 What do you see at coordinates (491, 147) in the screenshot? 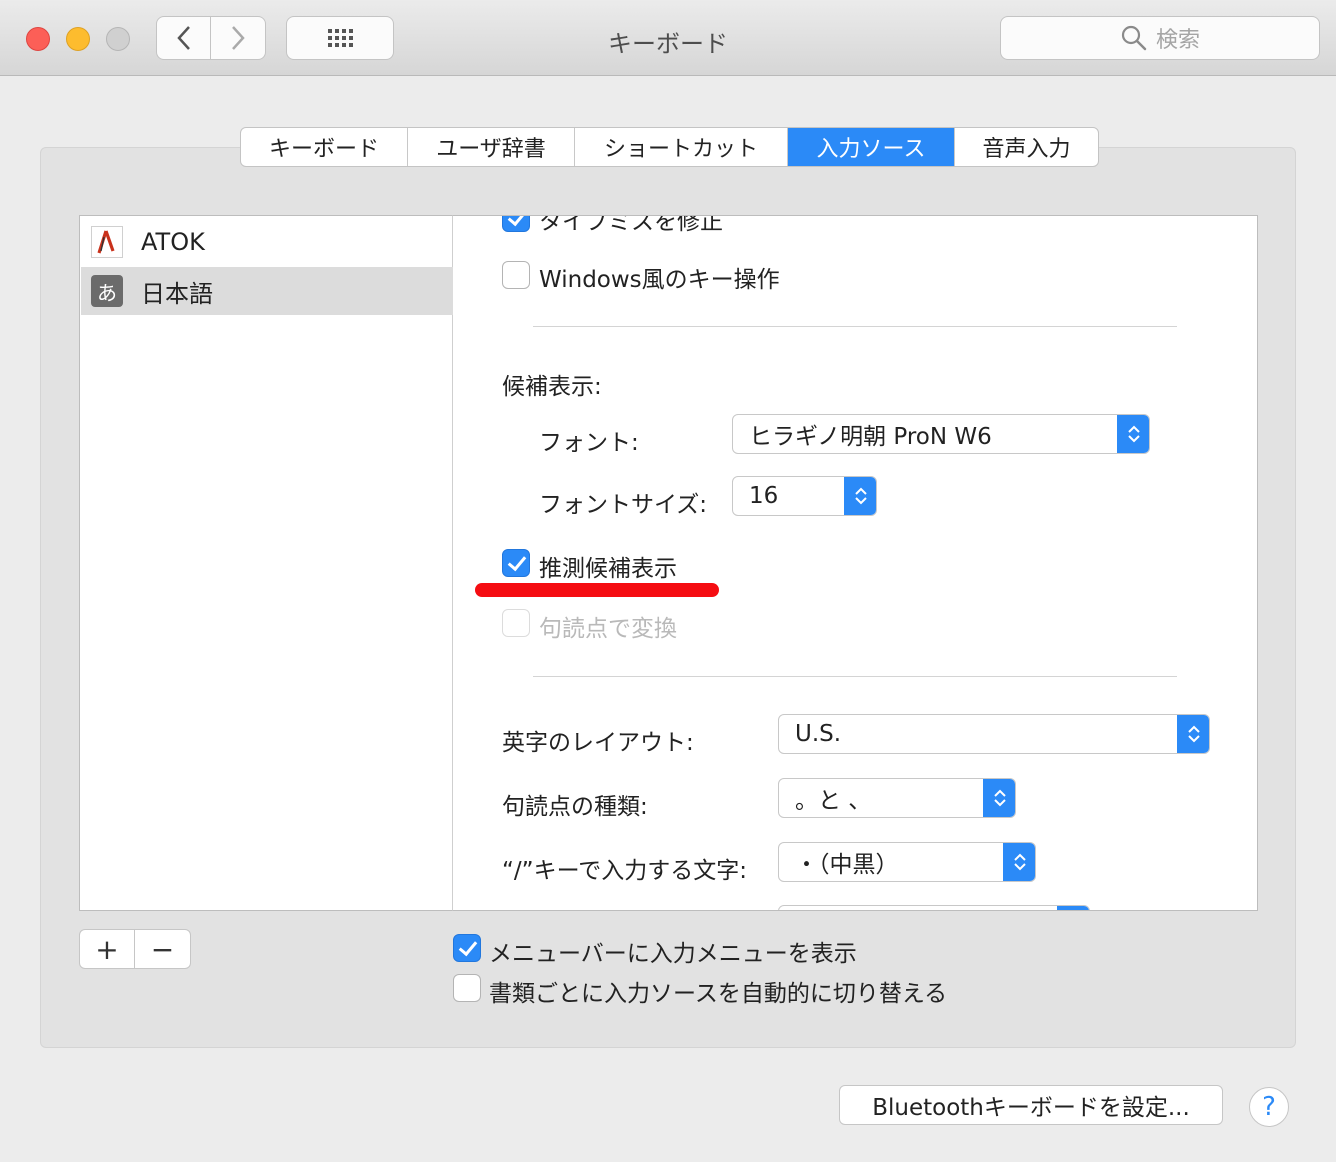
I see `tab-user-dictionary: ユーザ辞書` at bounding box center [491, 147].